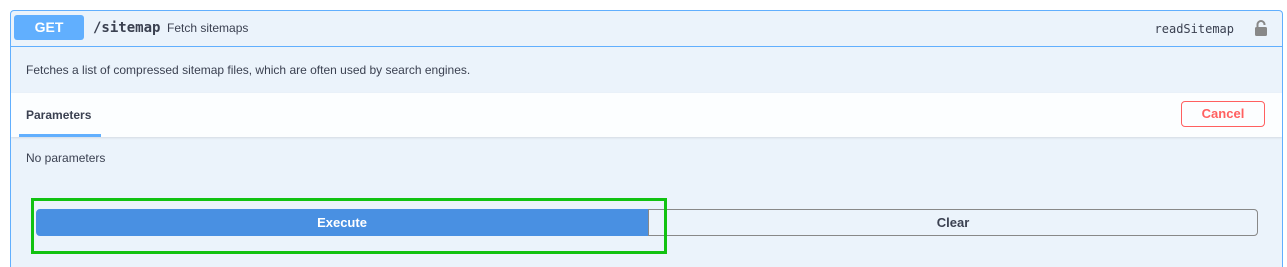 Image resolution: width=1287 pixels, height=267 pixels. What do you see at coordinates (1194, 29) in the screenshot?
I see `operation-id: readSitemap` at bounding box center [1194, 29].